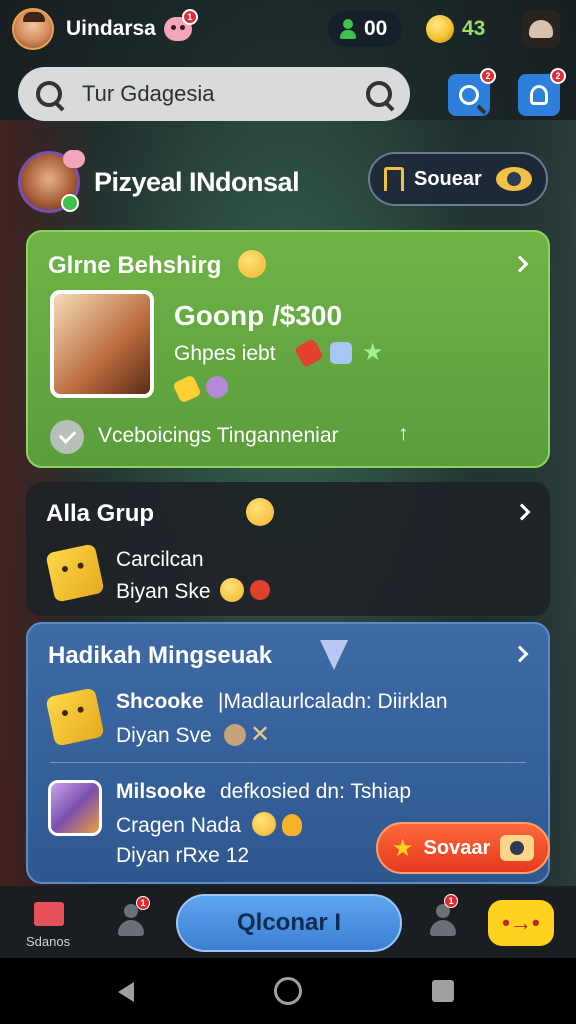  Describe the element at coordinates (217, 387) in the screenshot. I see `cake-icon` at that location.